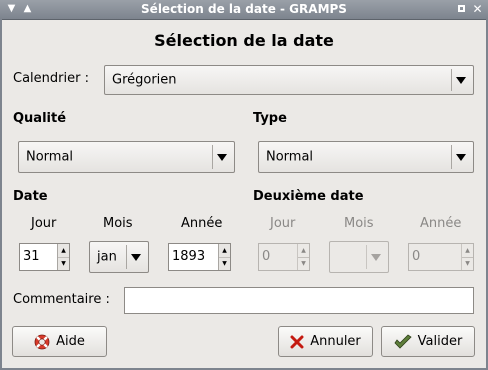 This screenshot has height=370, width=488. What do you see at coordinates (289, 80) in the screenshot?
I see `calendar-select: Grégorien` at bounding box center [289, 80].